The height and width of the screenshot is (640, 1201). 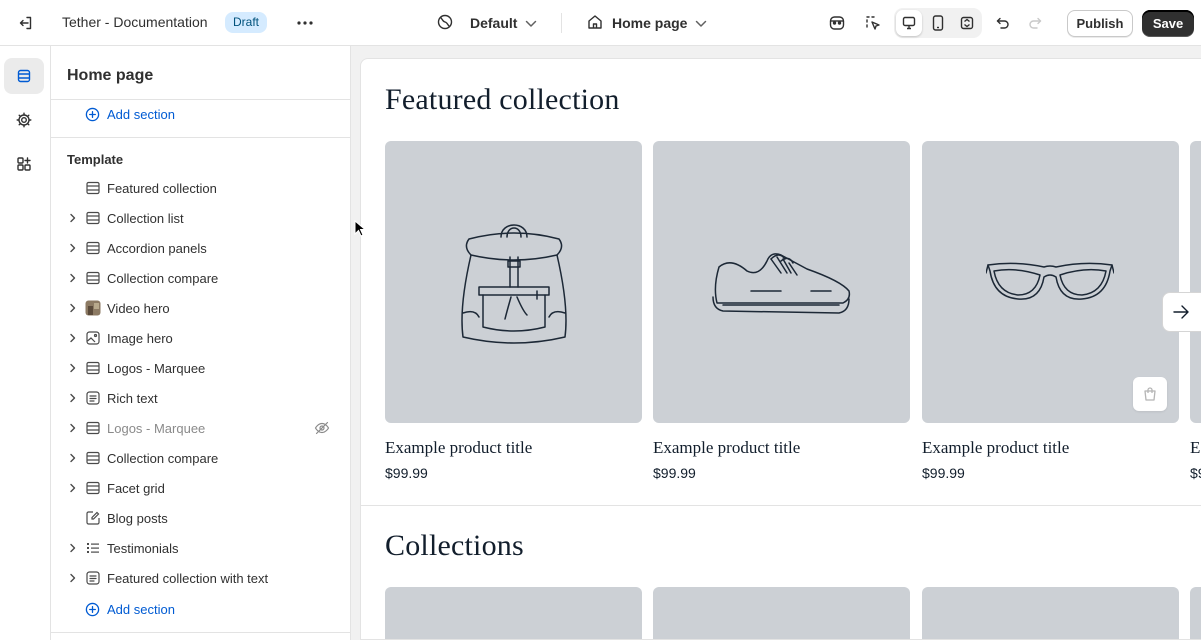 I want to click on mobile-view-icon, so click(x=938, y=23).